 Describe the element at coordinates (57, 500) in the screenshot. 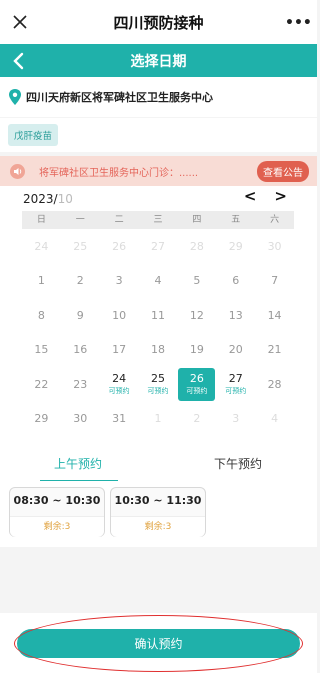

I see `slot-time: 08:30 ~ 10:30` at that location.